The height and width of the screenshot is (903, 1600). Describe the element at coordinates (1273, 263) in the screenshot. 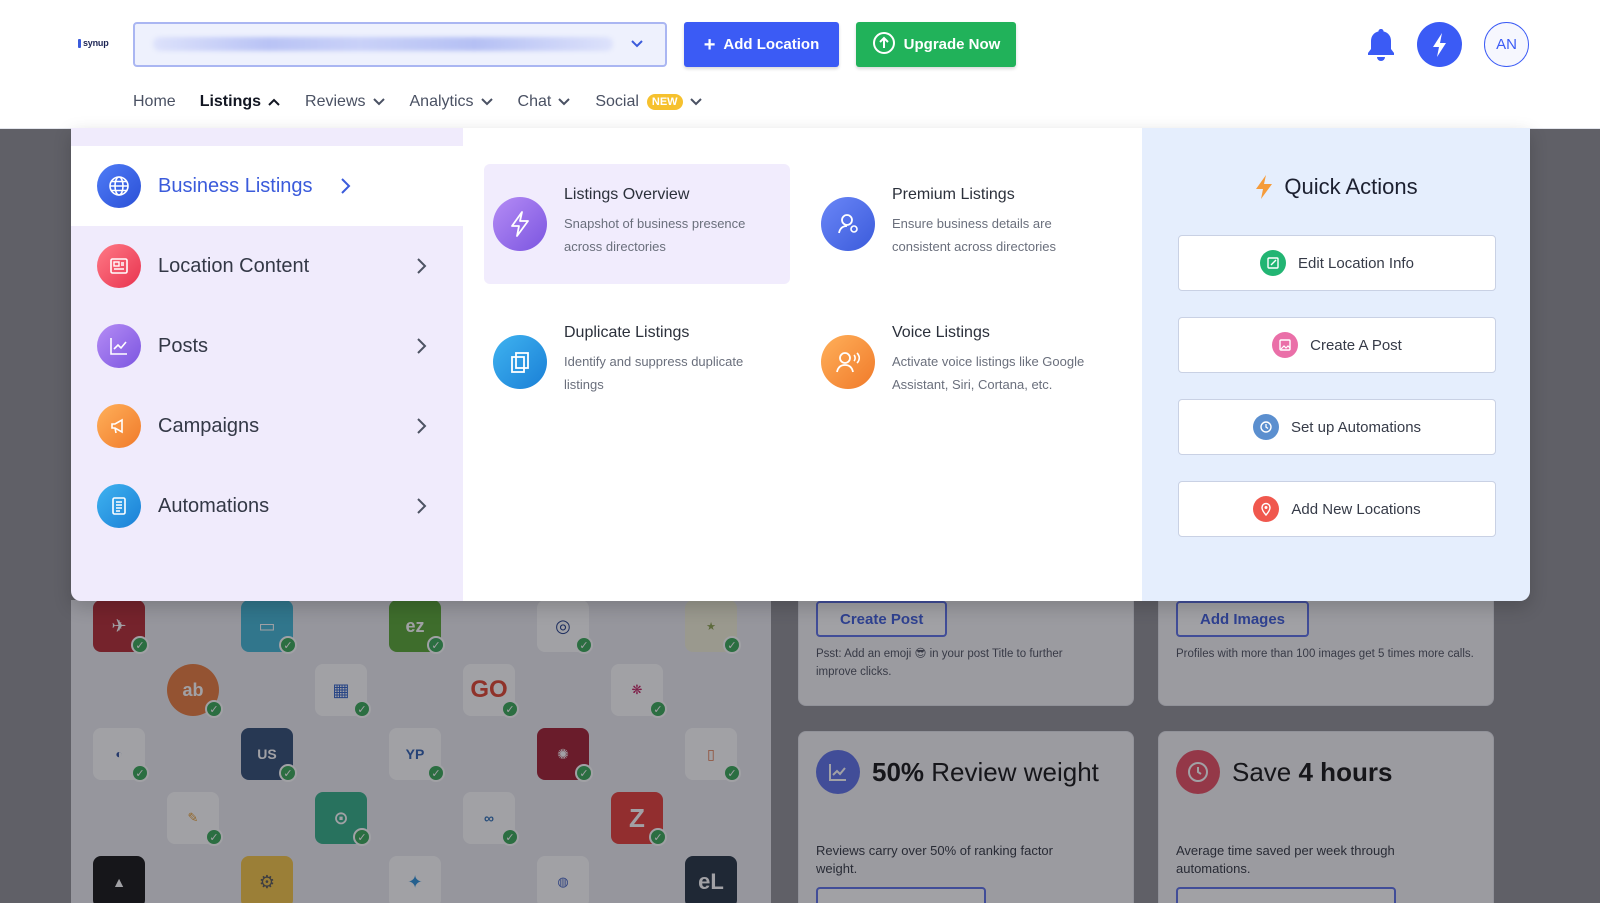

I see `edit-icon` at that location.